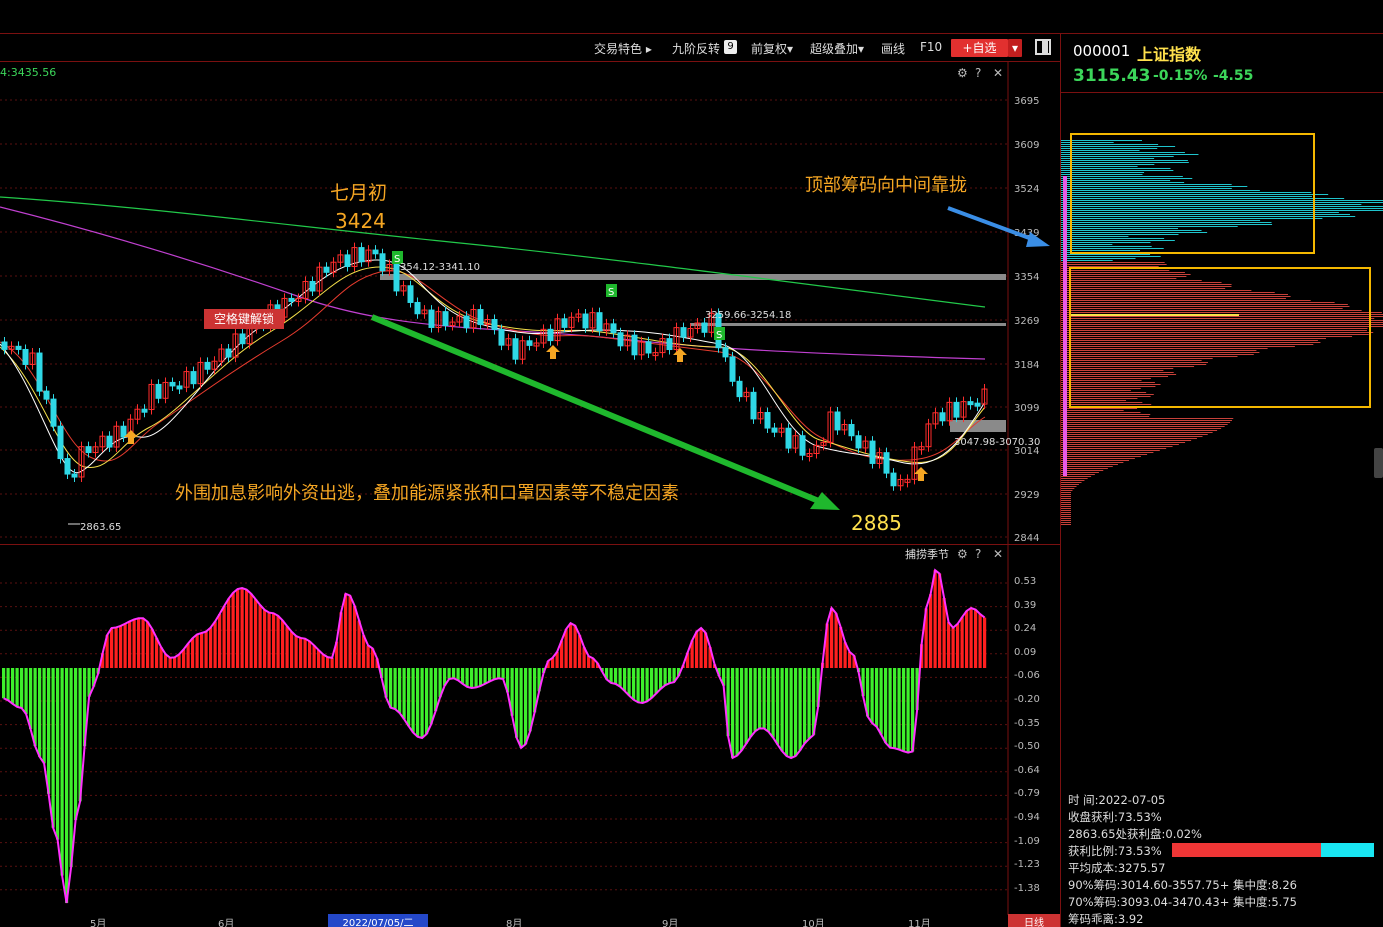 The image size is (1383, 927). I want to click on top-bar, so click(691, 17).